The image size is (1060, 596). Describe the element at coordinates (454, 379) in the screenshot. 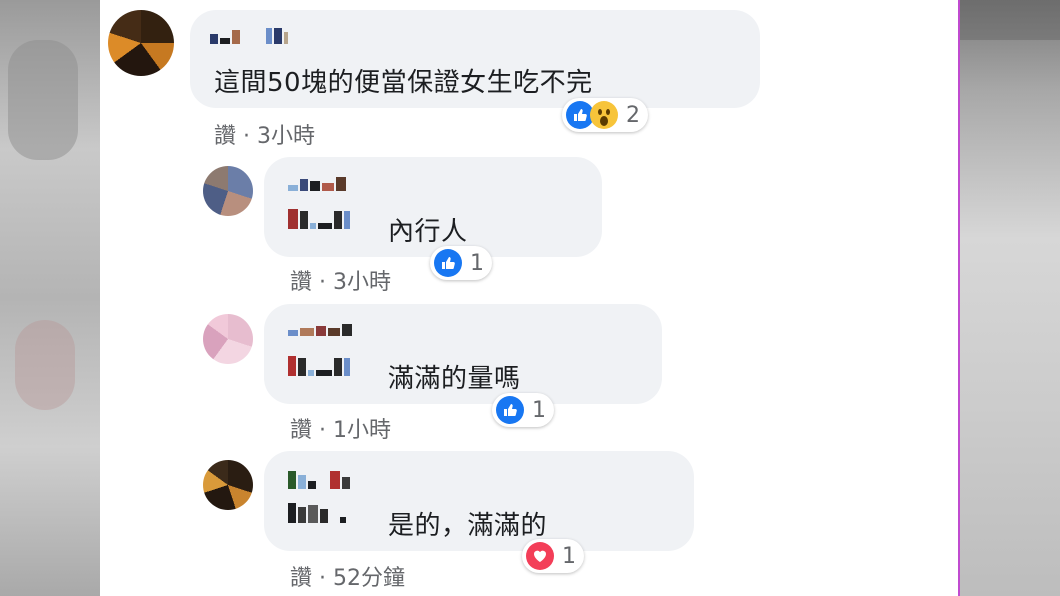

I see `comment-text: 滿滿的量嗎` at that location.